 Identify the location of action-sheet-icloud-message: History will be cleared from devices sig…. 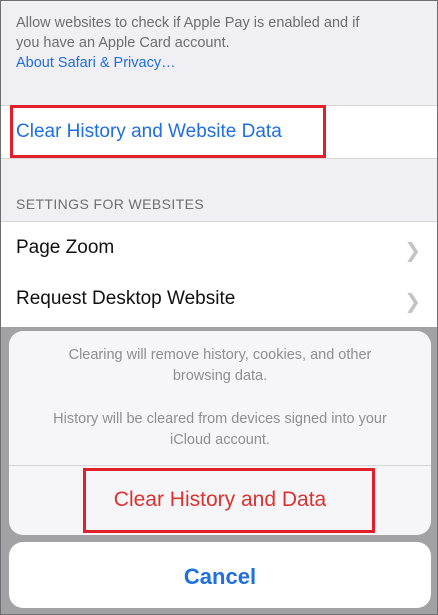
(220, 430).